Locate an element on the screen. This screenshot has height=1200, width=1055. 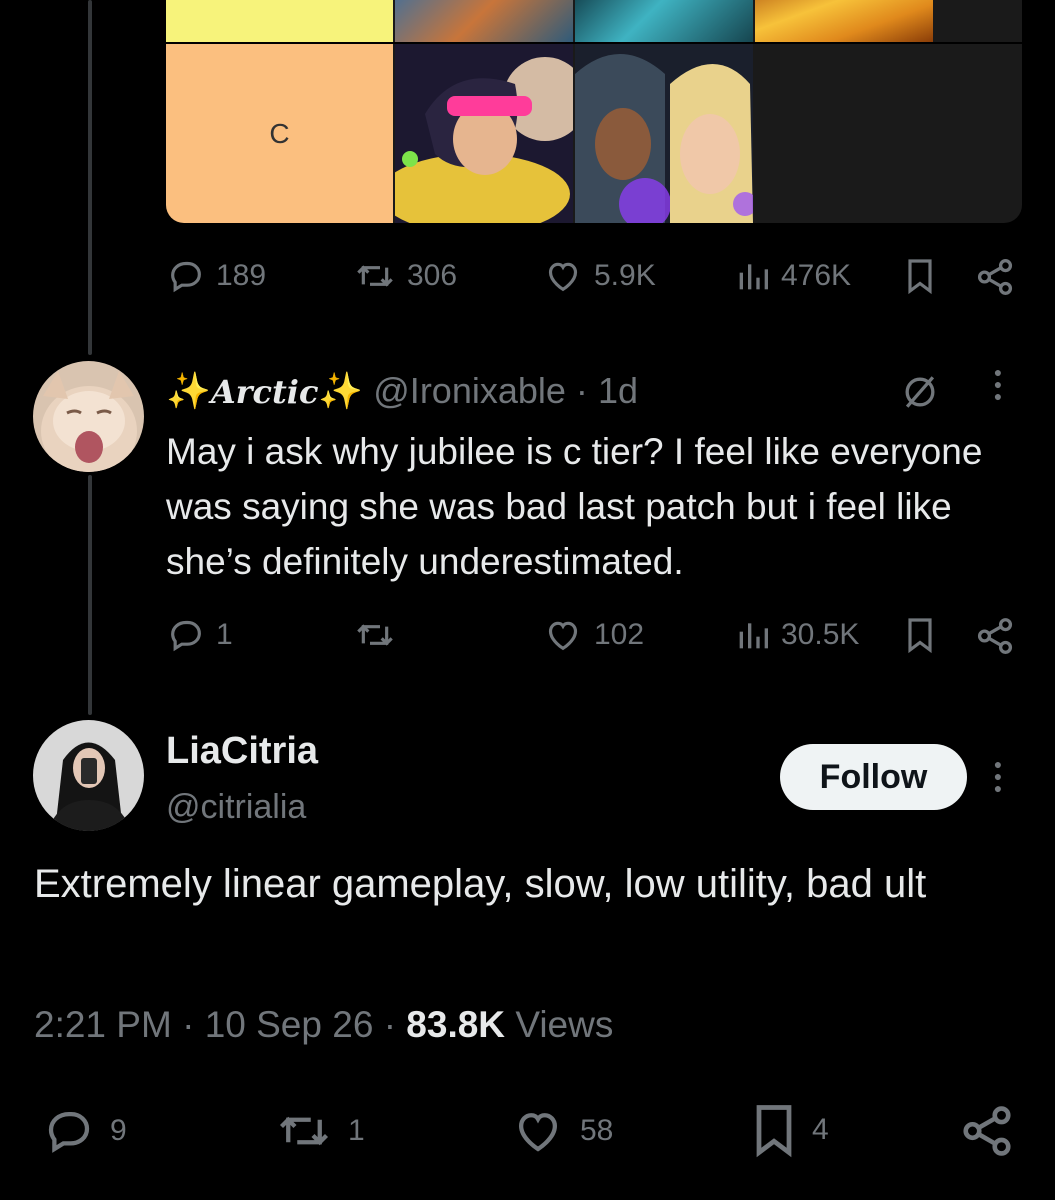
tier-row-b is located at coordinates (594, 21).